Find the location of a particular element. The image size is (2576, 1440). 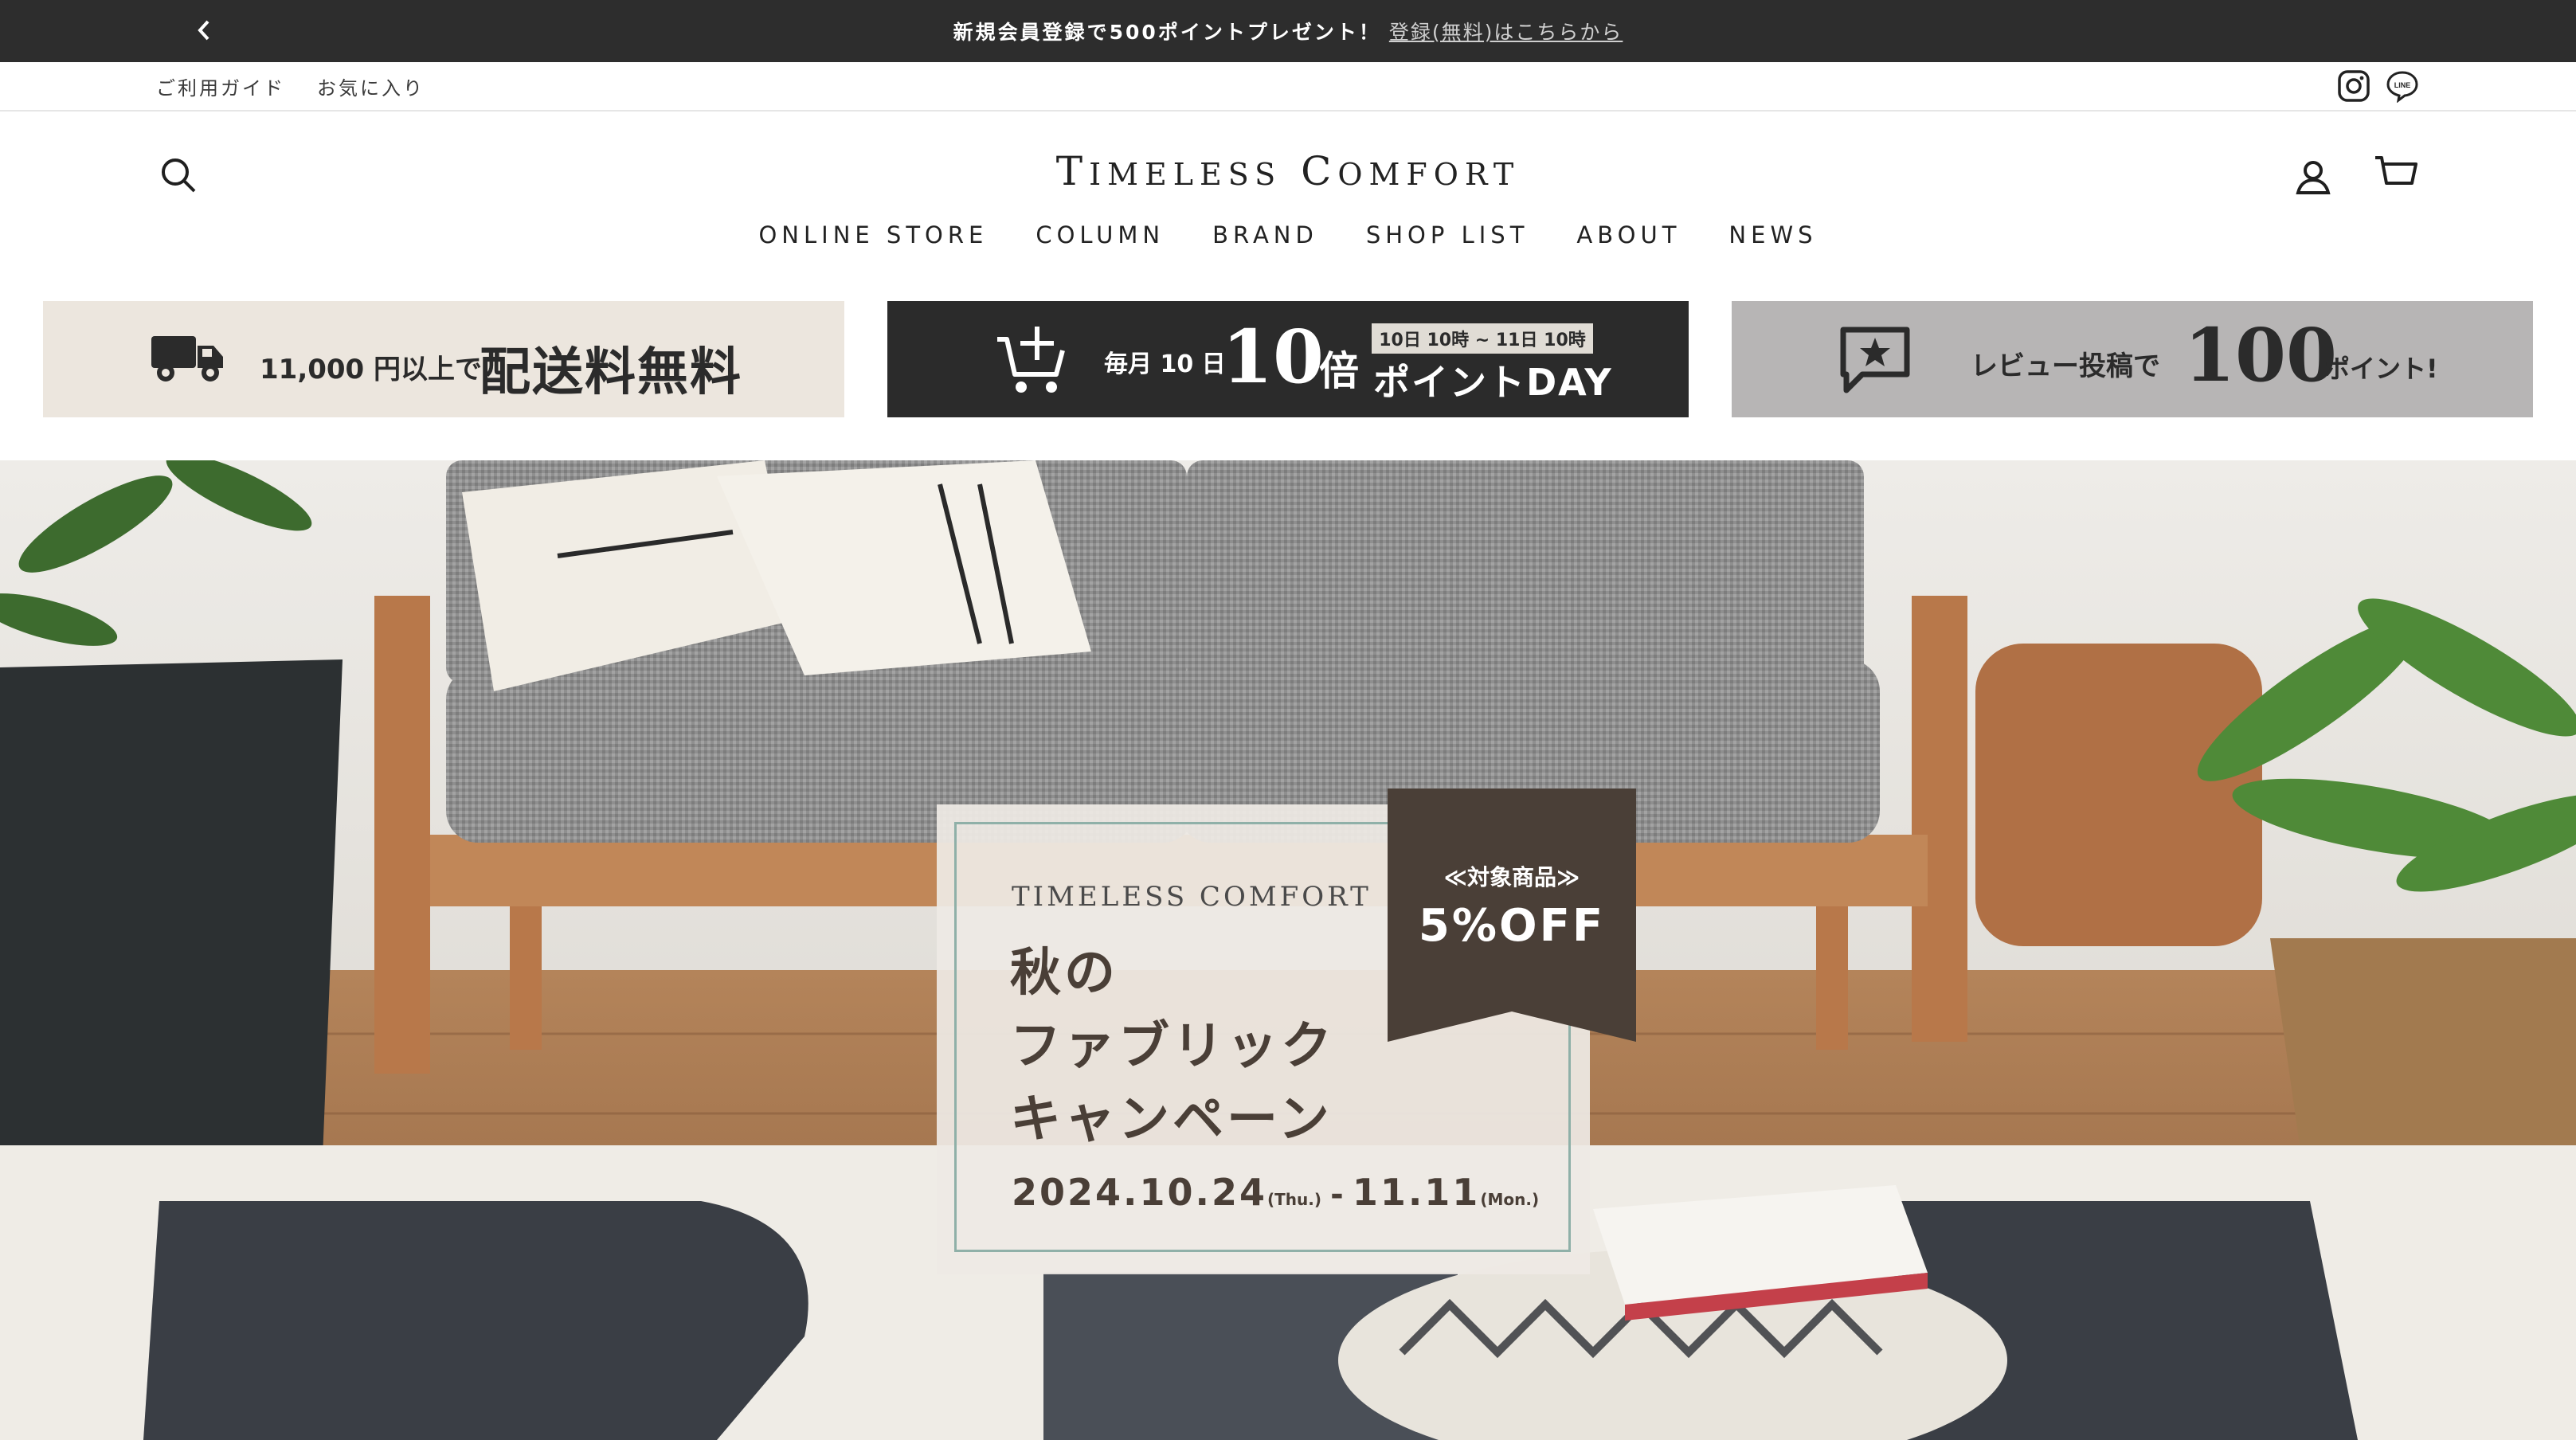

announcement-text: 新規会員登録で500ポイントプレゼント！ is located at coordinates (1167, 32).